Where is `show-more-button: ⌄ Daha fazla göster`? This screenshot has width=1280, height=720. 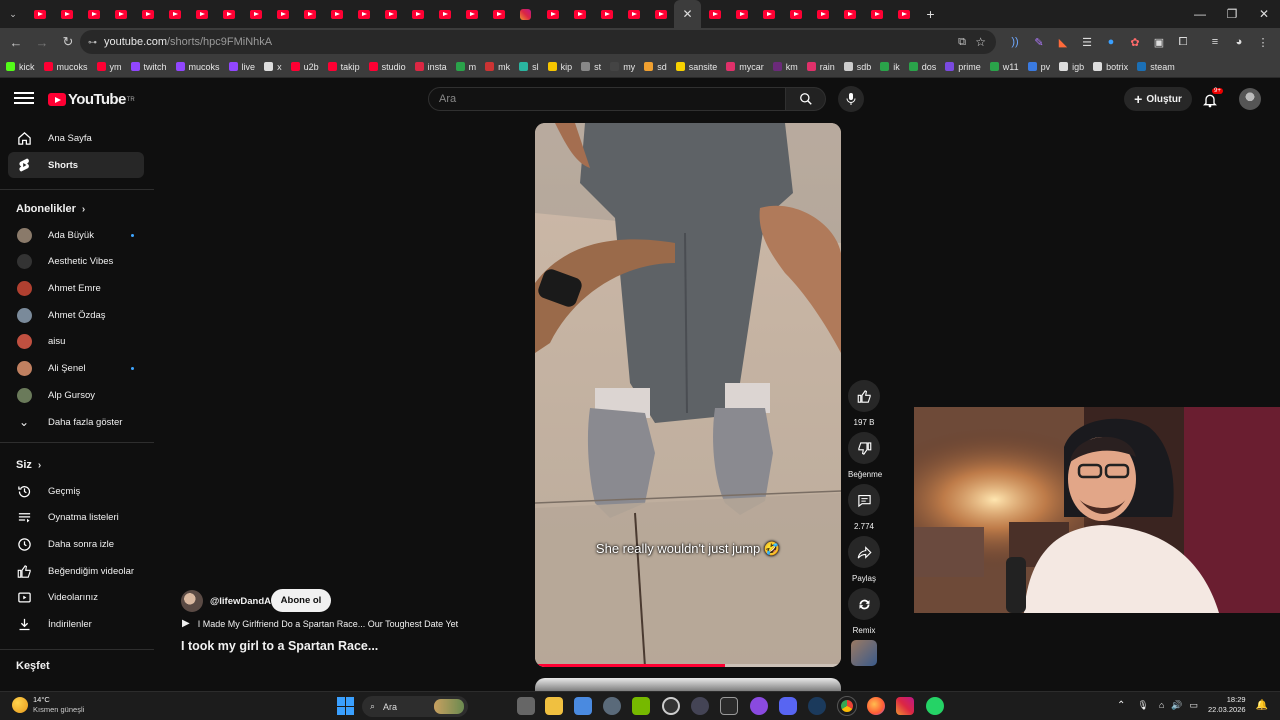
show-more-button: ⌄ Daha fazla göster is located at coordinates (76, 422).